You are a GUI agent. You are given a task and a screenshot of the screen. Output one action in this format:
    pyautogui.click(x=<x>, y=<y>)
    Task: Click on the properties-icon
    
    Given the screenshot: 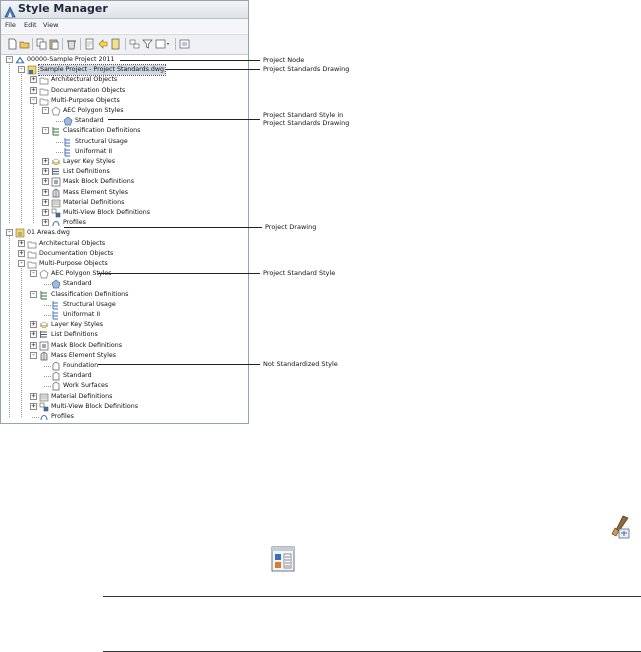 What is the action you would take?
    pyautogui.click(x=115, y=44)
    